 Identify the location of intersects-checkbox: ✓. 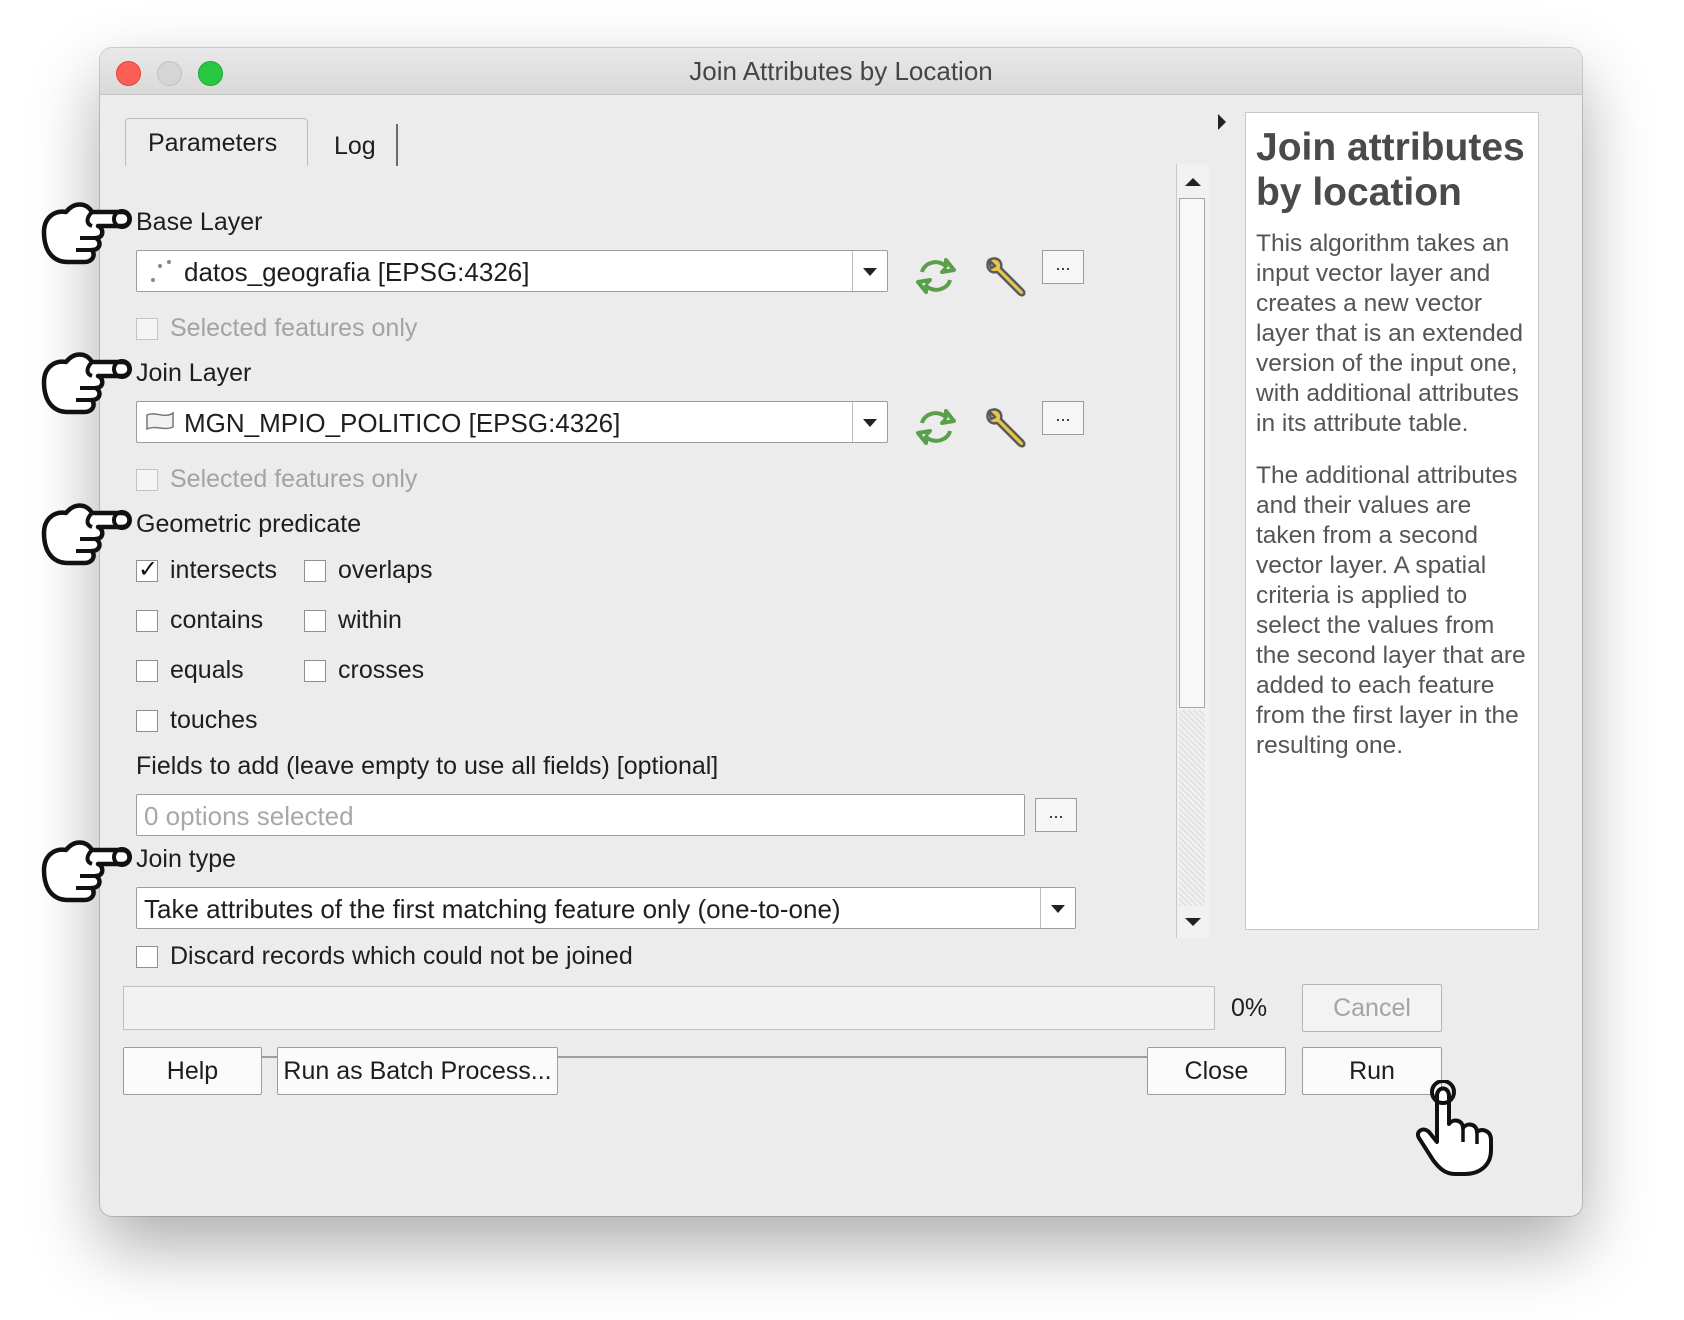
(147, 569).